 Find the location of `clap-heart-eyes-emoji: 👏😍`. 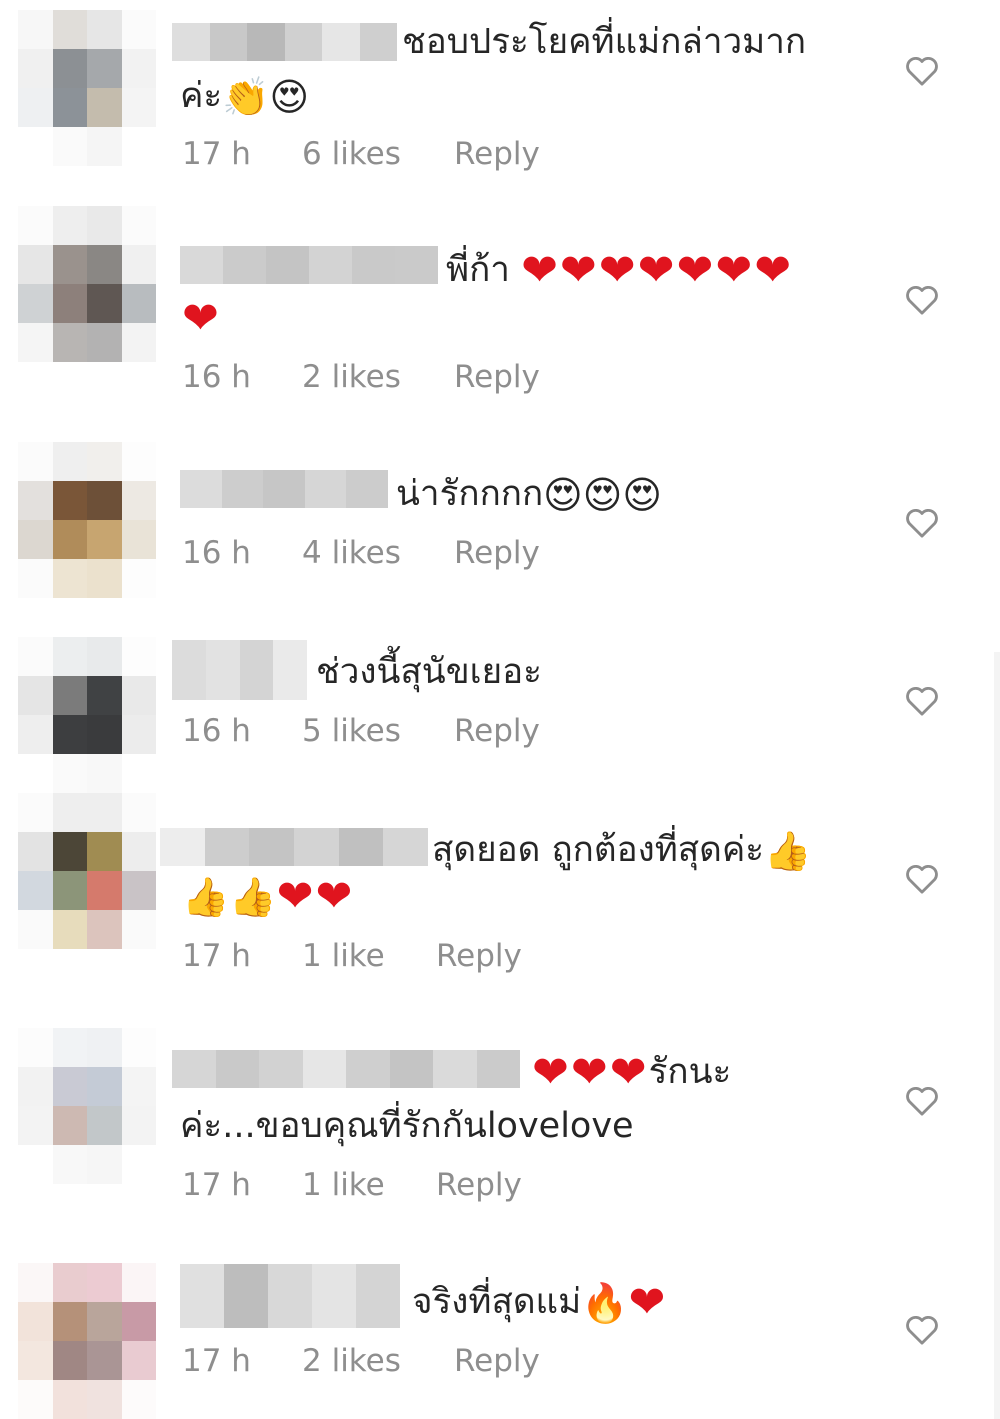

clap-heart-eyes-emoji: 👏😍 is located at coordinates (266, 97).